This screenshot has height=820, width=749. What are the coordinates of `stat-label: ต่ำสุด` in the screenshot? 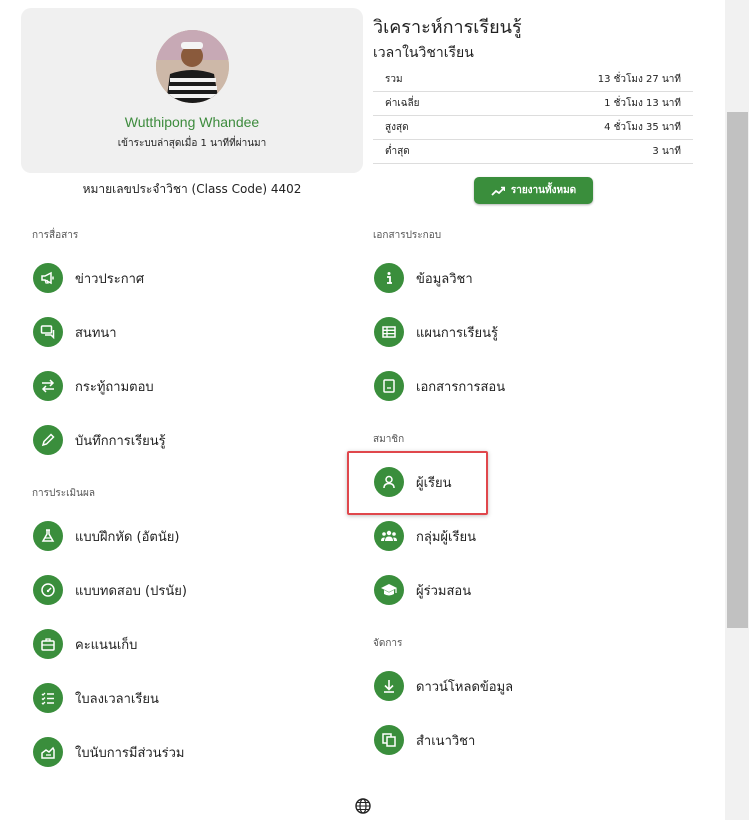 It's located at (397, 151).